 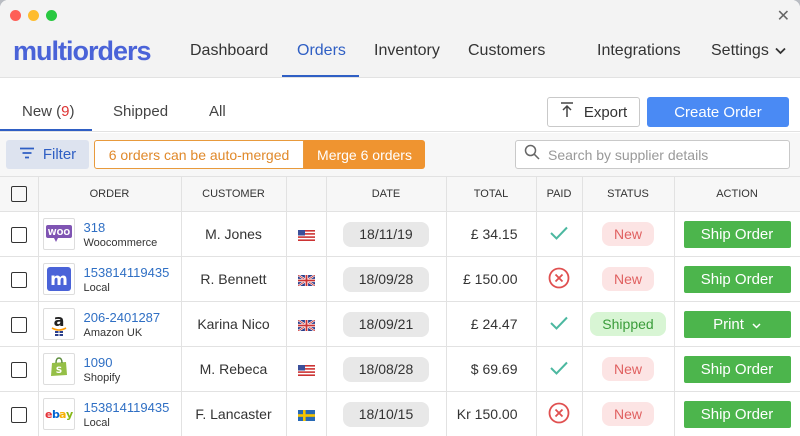 What do you see at coordinates (407, 51) in the screenshot?
I see `nav-inventory: Inventory` at bounding box center [407, 51].